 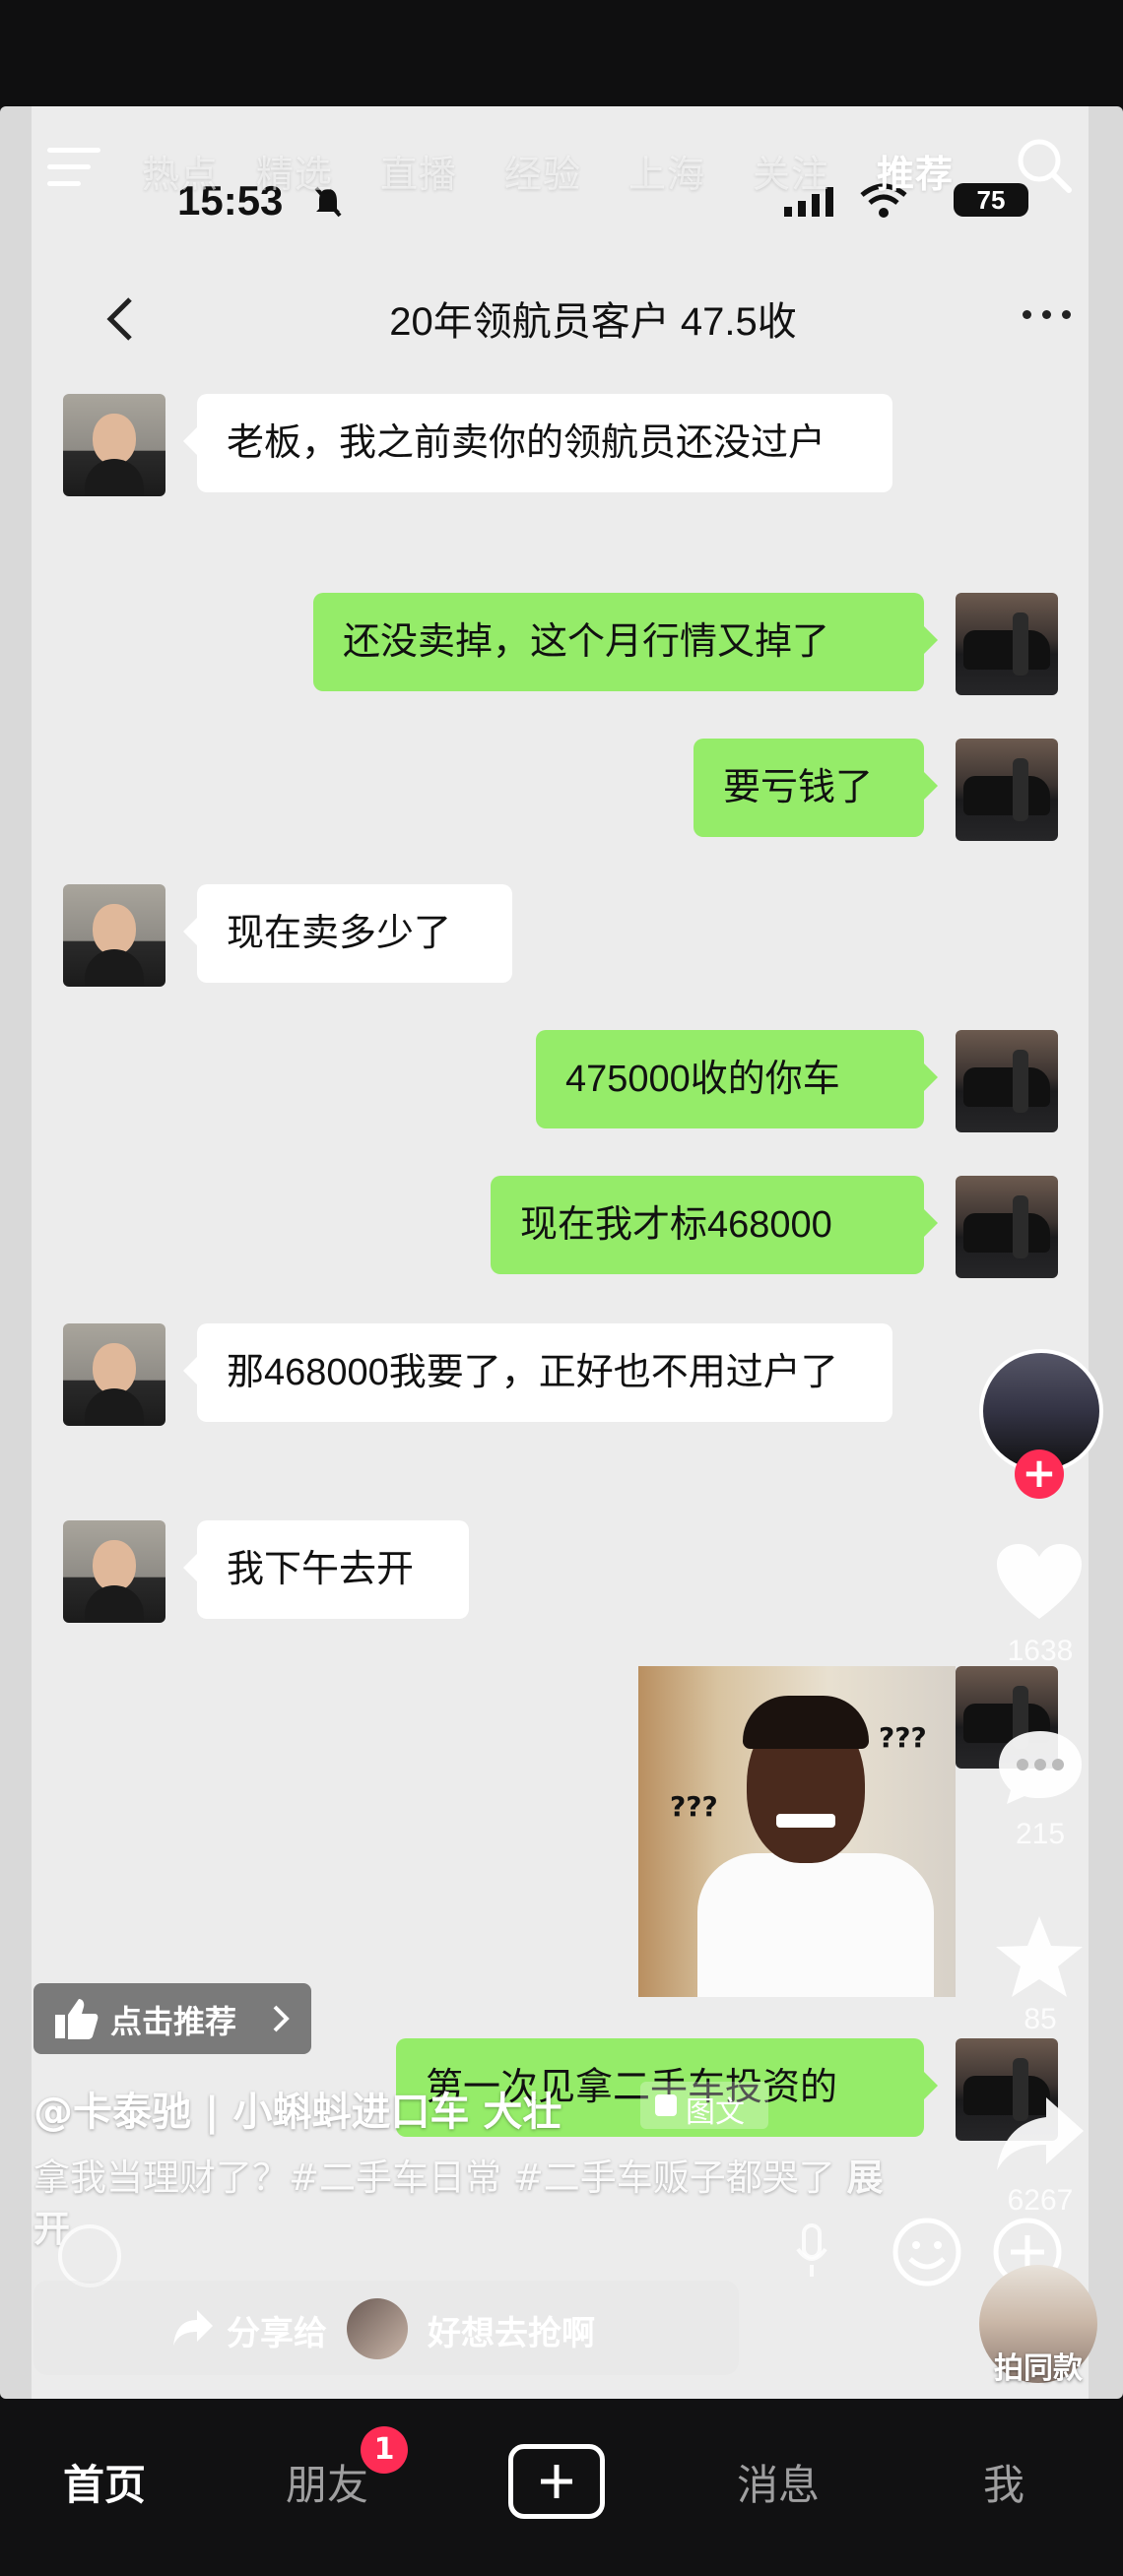 I want to click on message-bubble-right: 要亏钱了, so click(x=816, y=788).